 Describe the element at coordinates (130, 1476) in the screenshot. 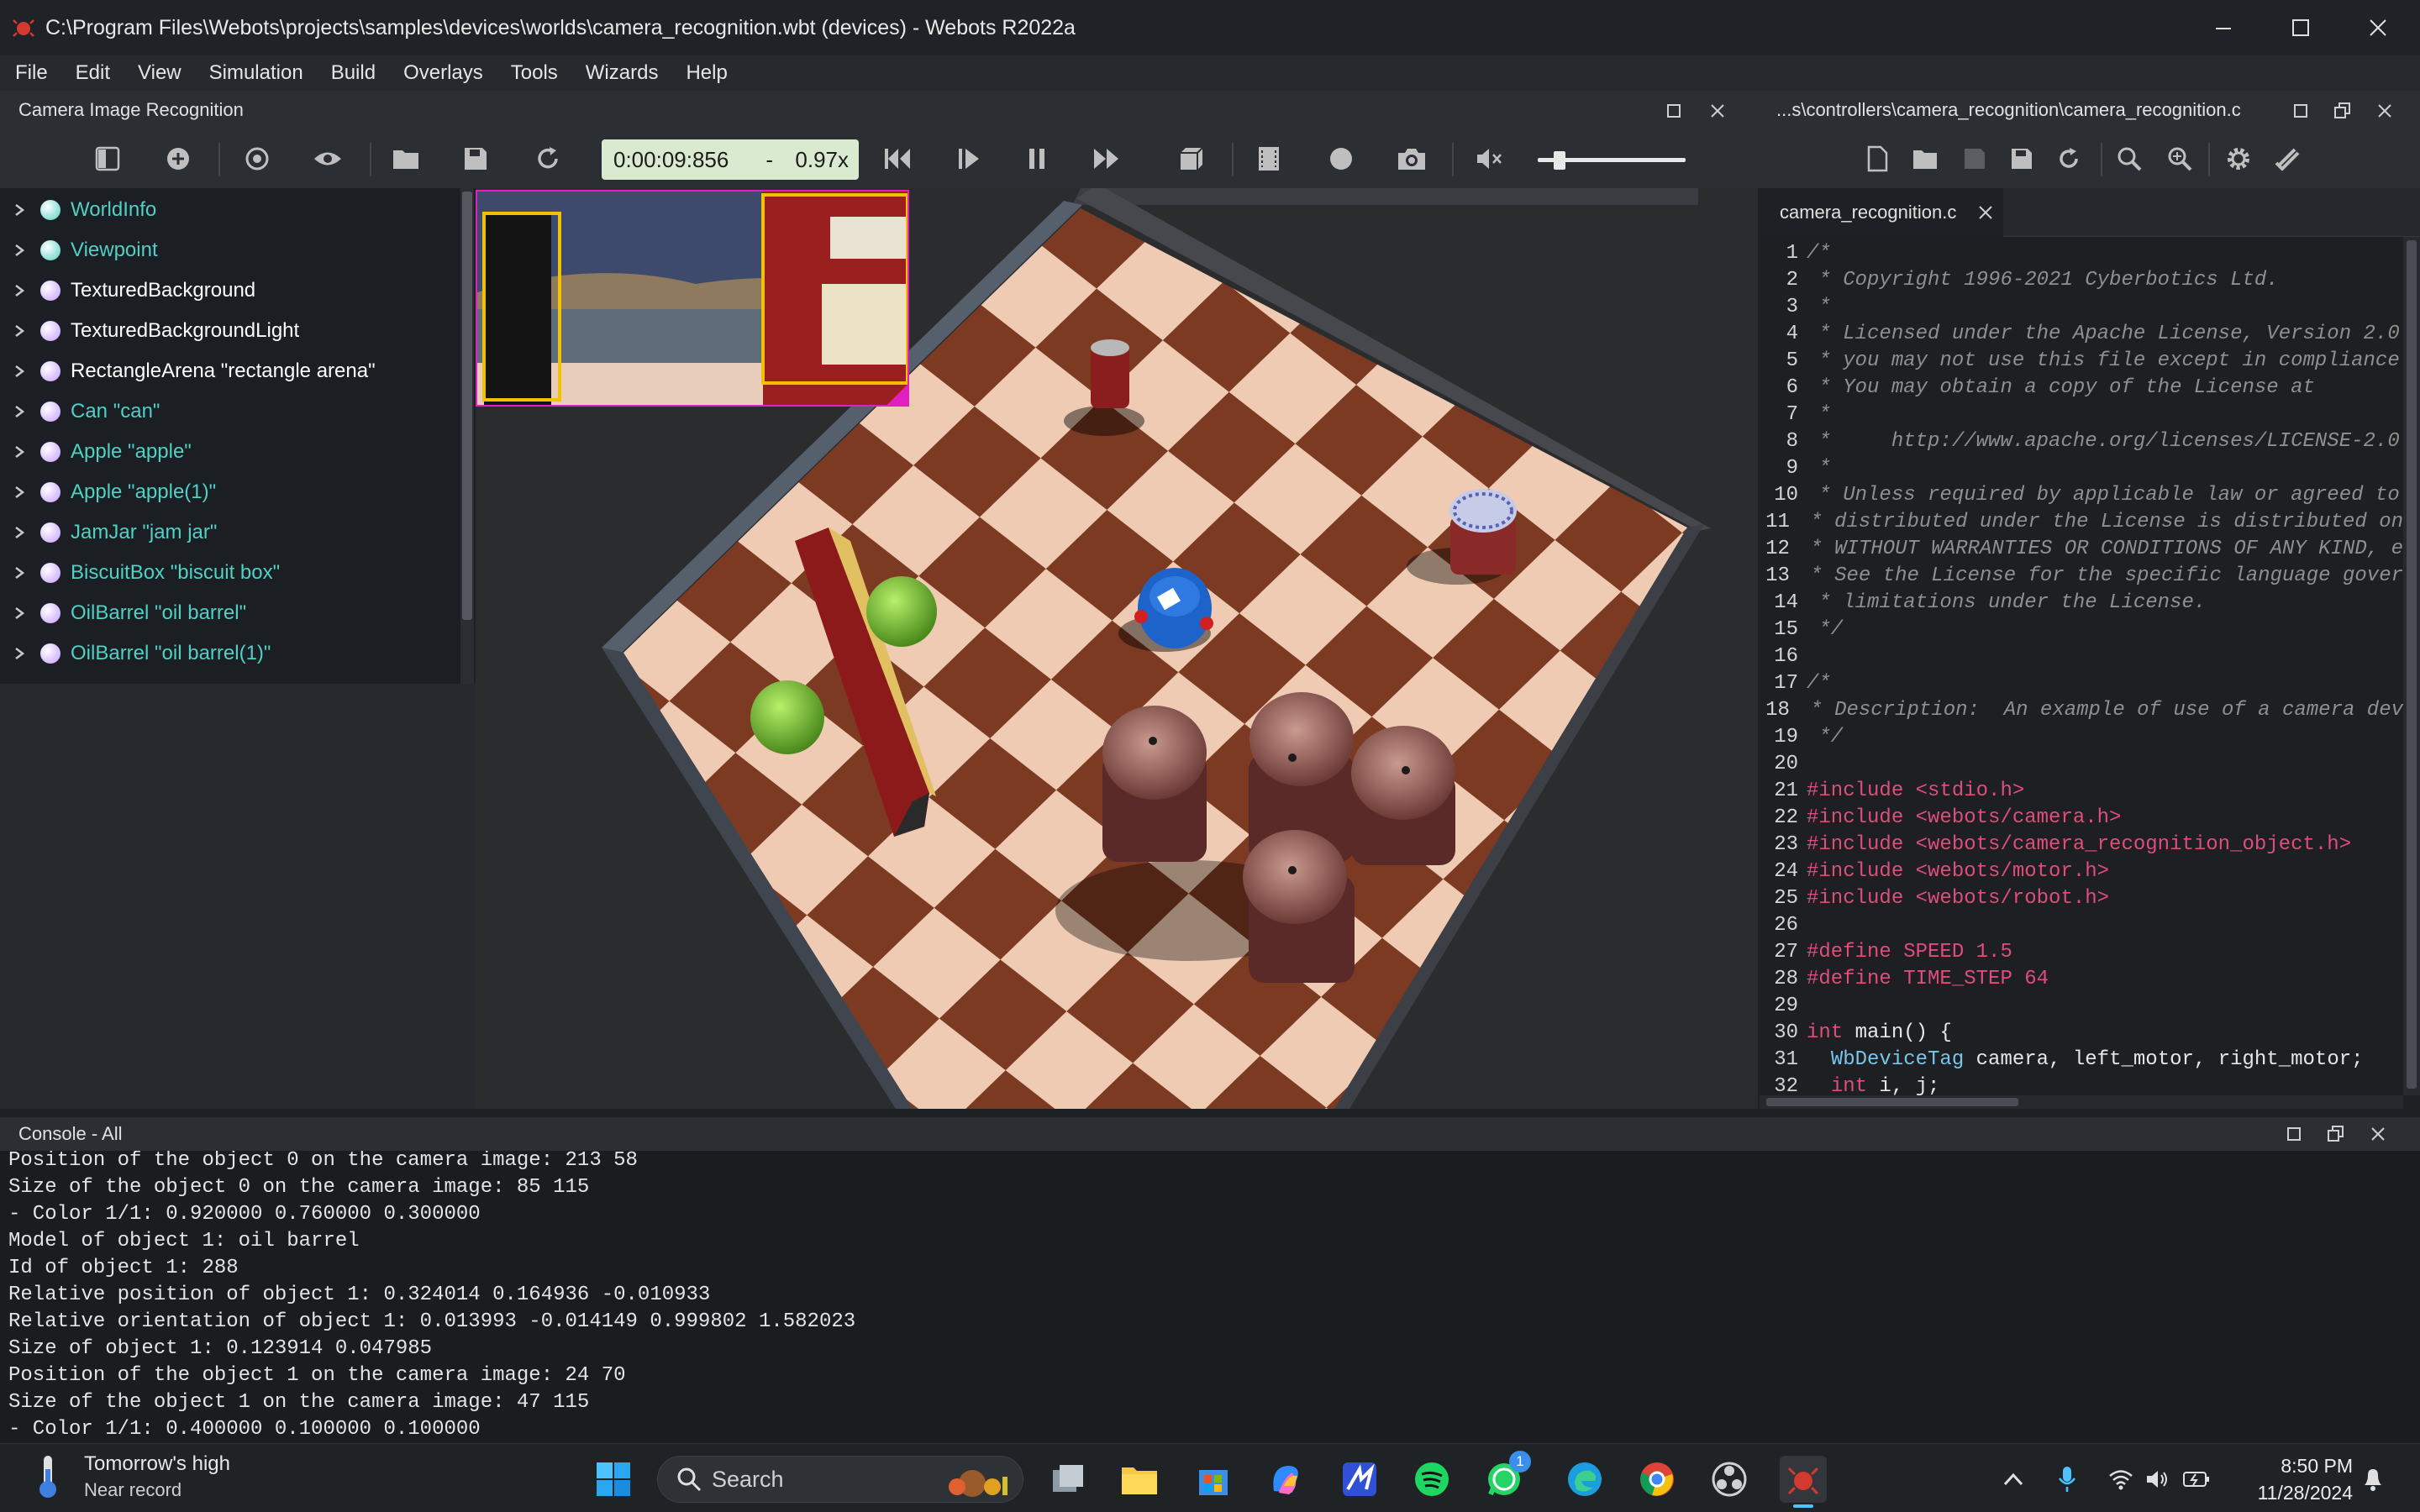

I see `weather-widget: Tomorrow's high Near record` at that location.